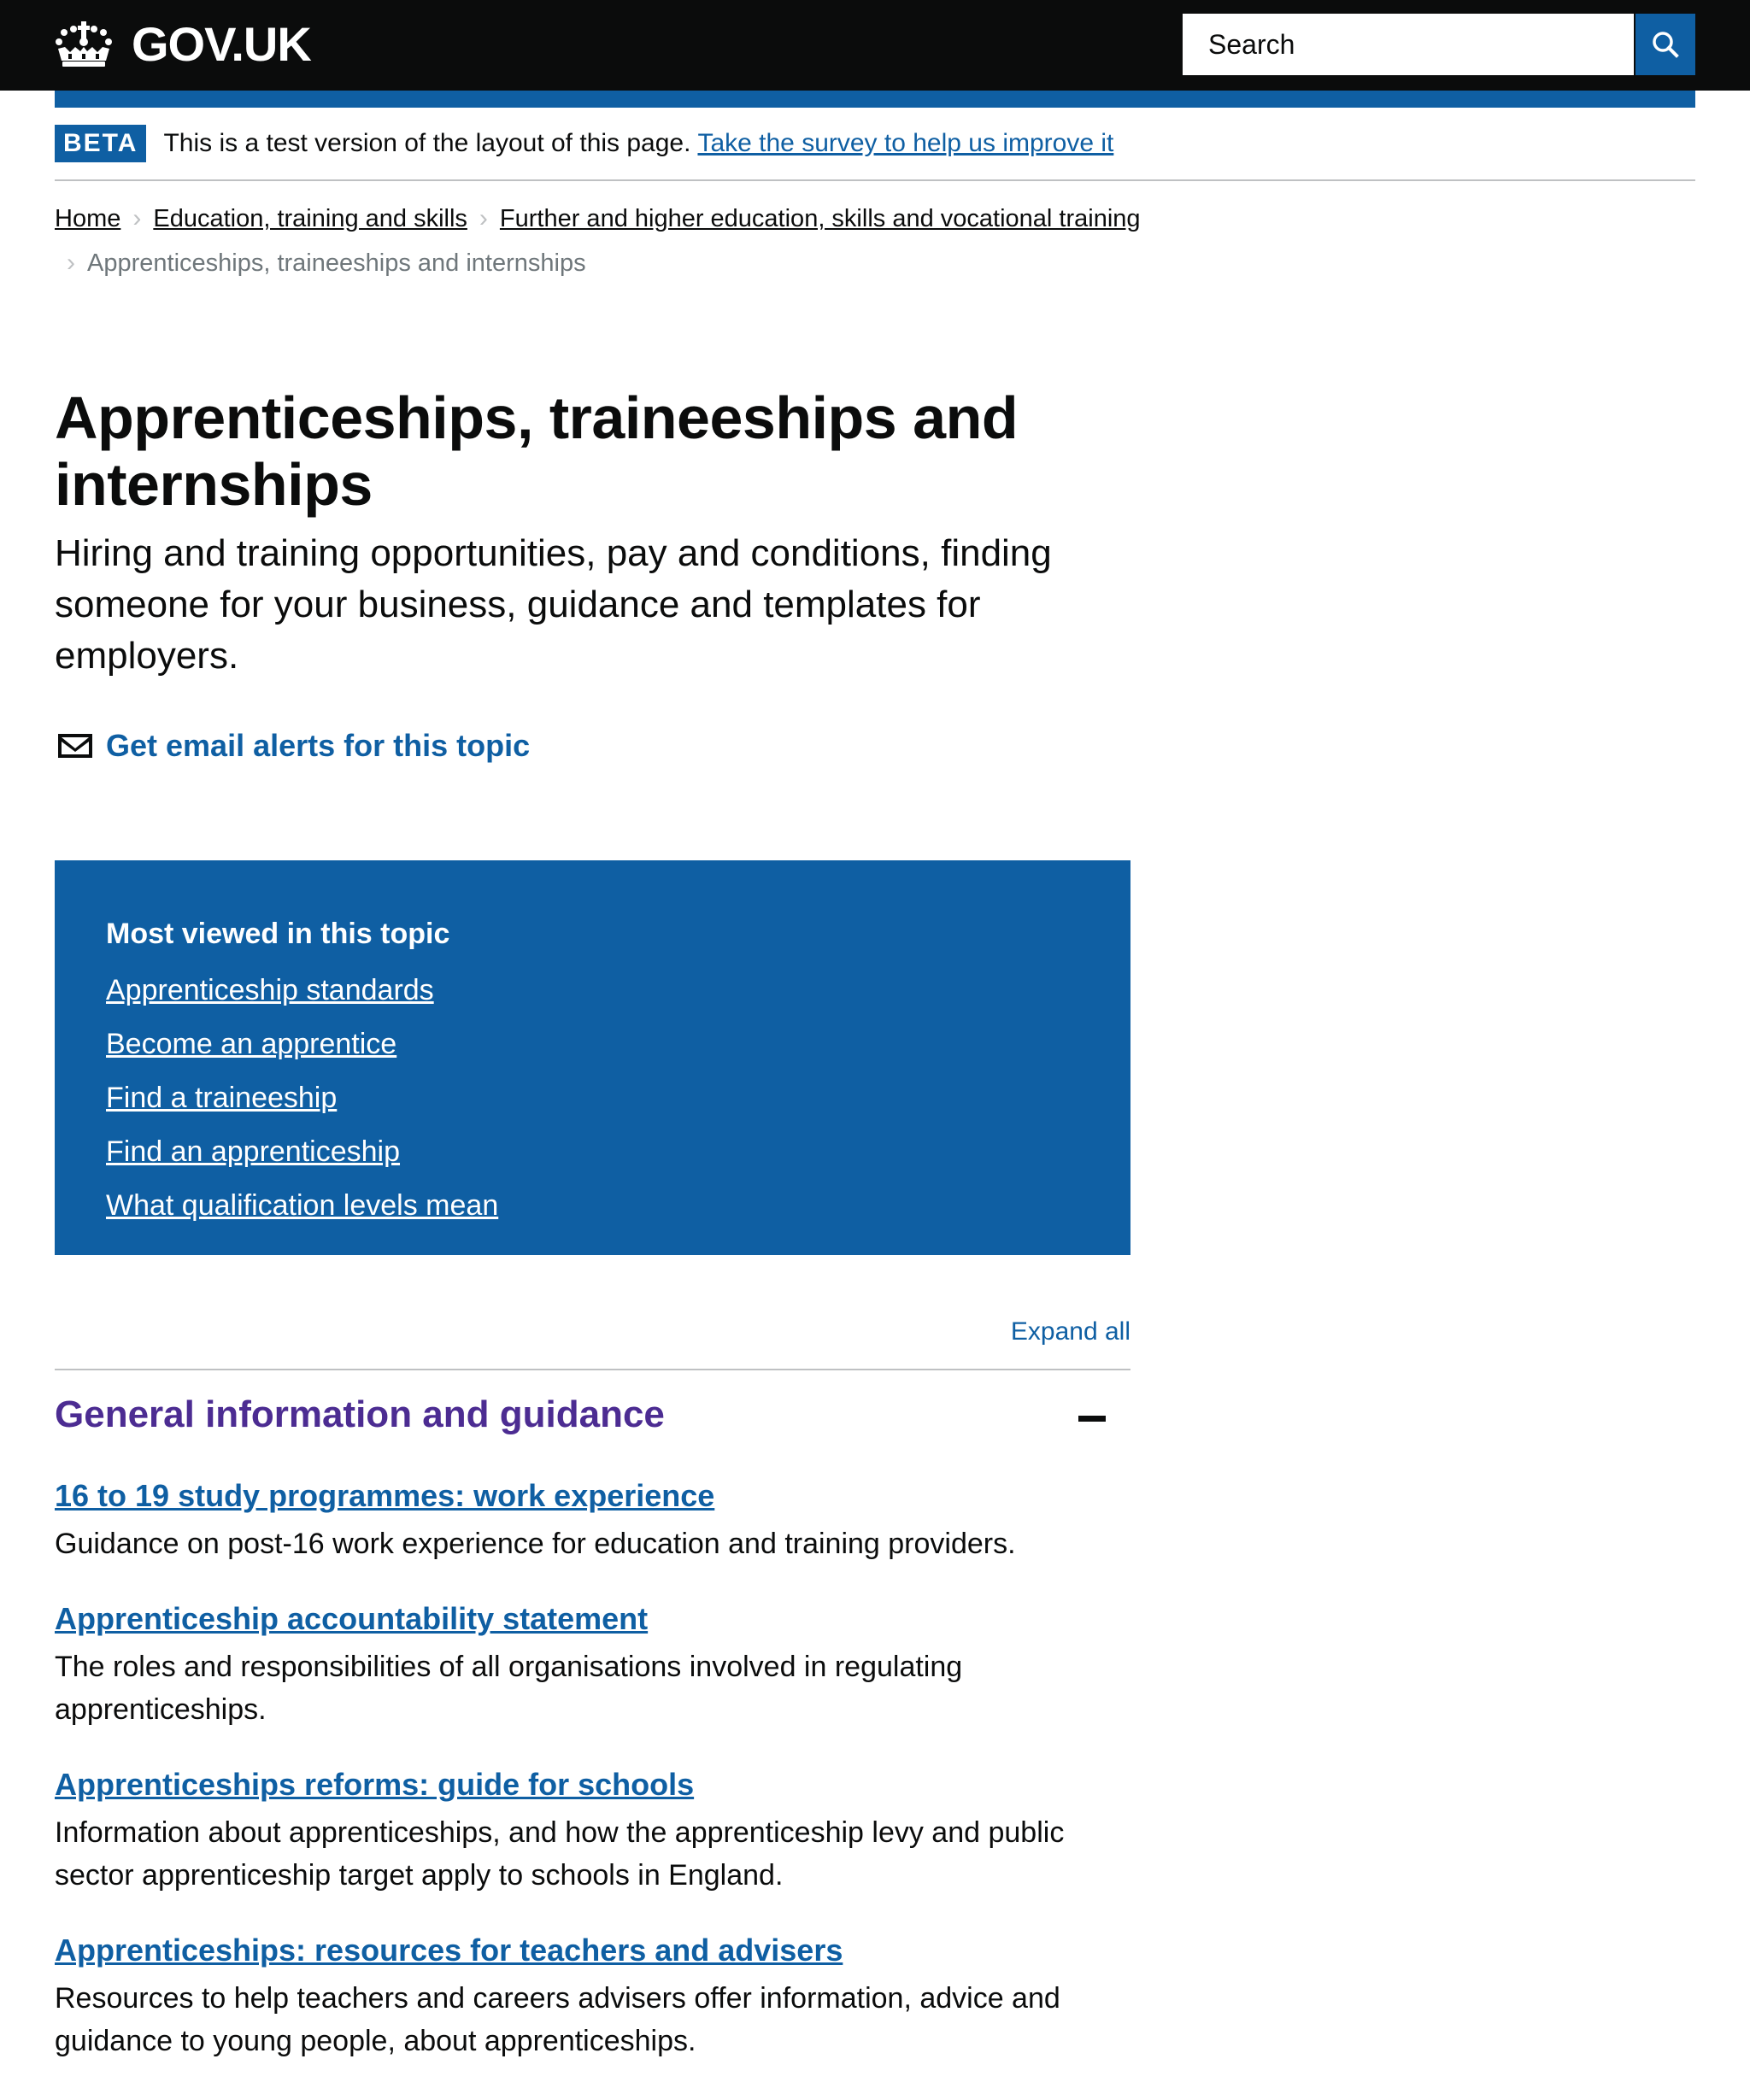 The image size is (1750, 2100). Describe the element at coordinates (905, 143) in the screenshot. I see `survey-link: Take the survey to help us improve it` at that location.